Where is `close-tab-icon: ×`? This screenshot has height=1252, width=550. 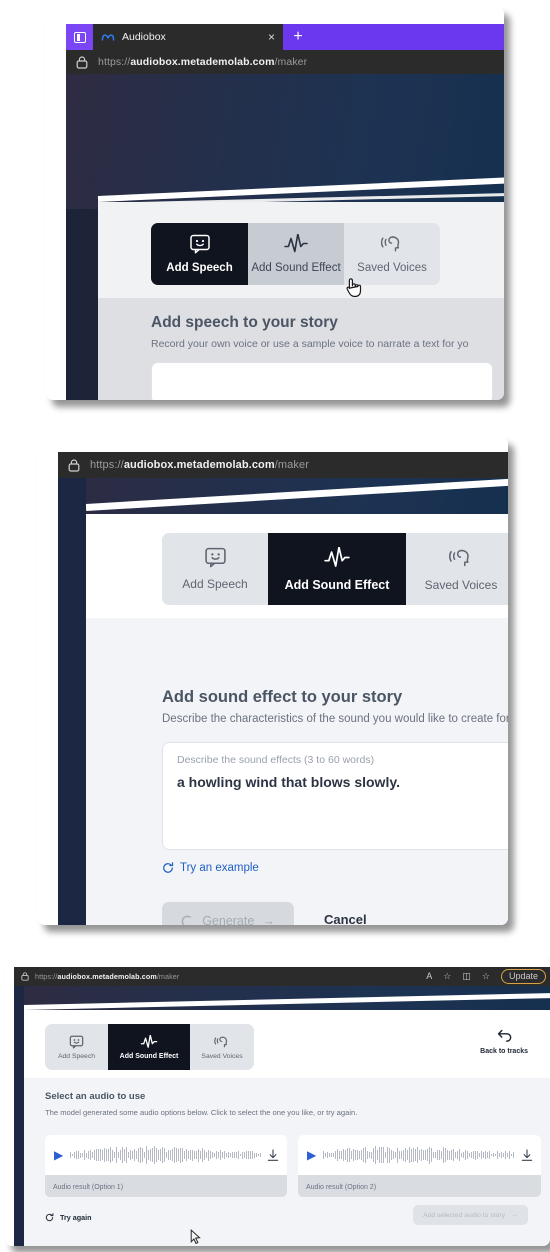 close-tab-icon: × is located at coordinates (271, 37).